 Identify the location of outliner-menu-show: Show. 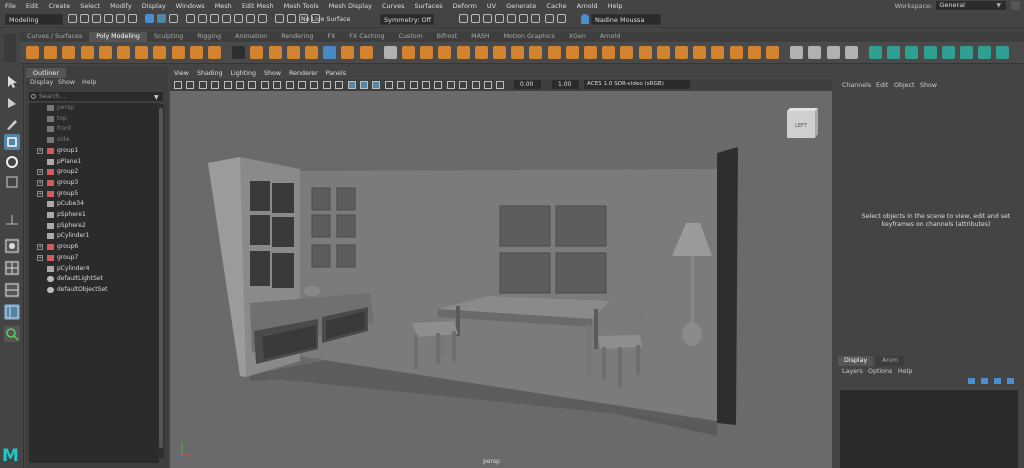
(66, 82).